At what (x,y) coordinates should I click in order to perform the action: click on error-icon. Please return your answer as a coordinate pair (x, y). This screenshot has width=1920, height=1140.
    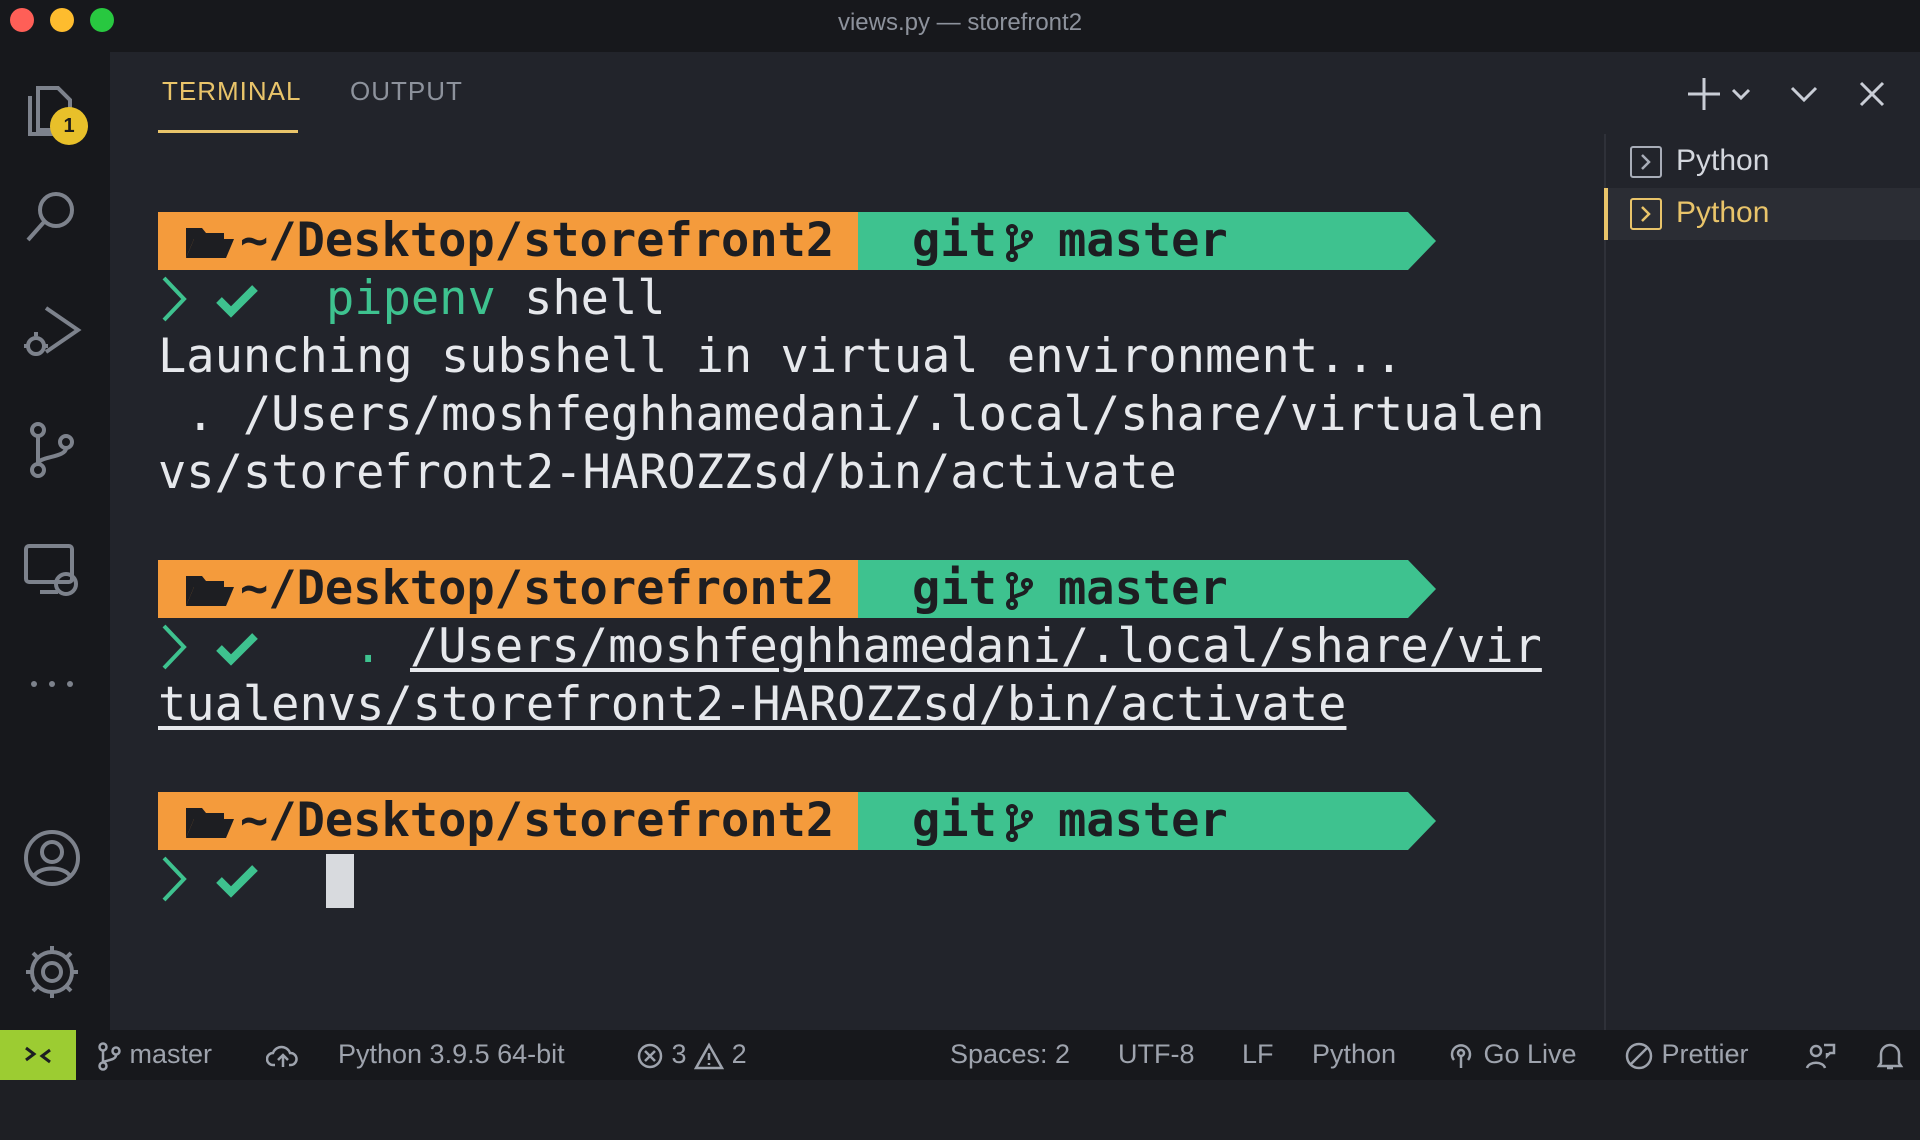
    Looking at the image, I should click on (650, 1056).